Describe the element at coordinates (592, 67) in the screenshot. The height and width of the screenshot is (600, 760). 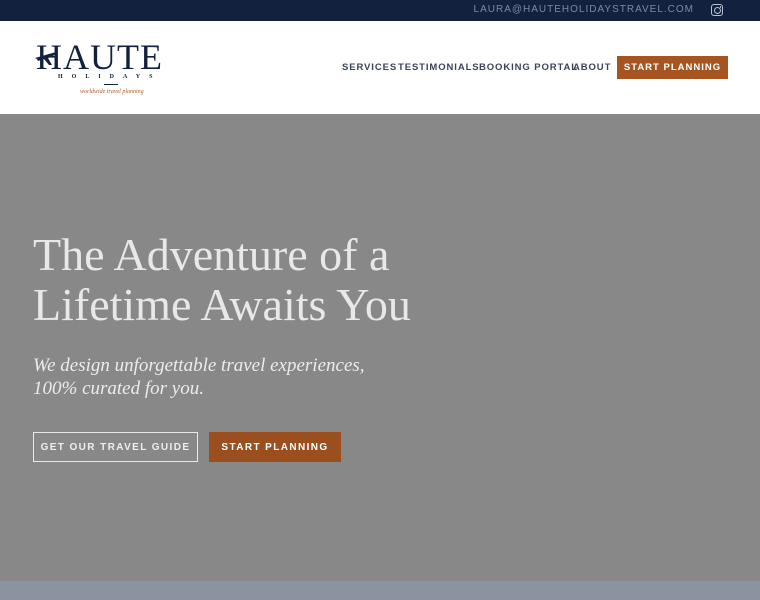
I see `nav-item-about: ABOUT` at that location.